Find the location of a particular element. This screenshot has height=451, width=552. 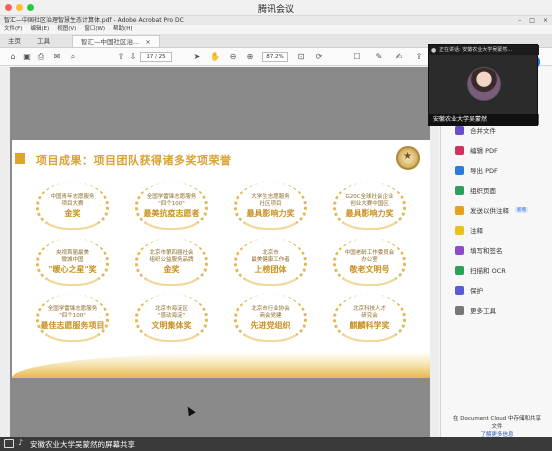

award-title: 敬老文明号 is located at coordinates (369, 269).